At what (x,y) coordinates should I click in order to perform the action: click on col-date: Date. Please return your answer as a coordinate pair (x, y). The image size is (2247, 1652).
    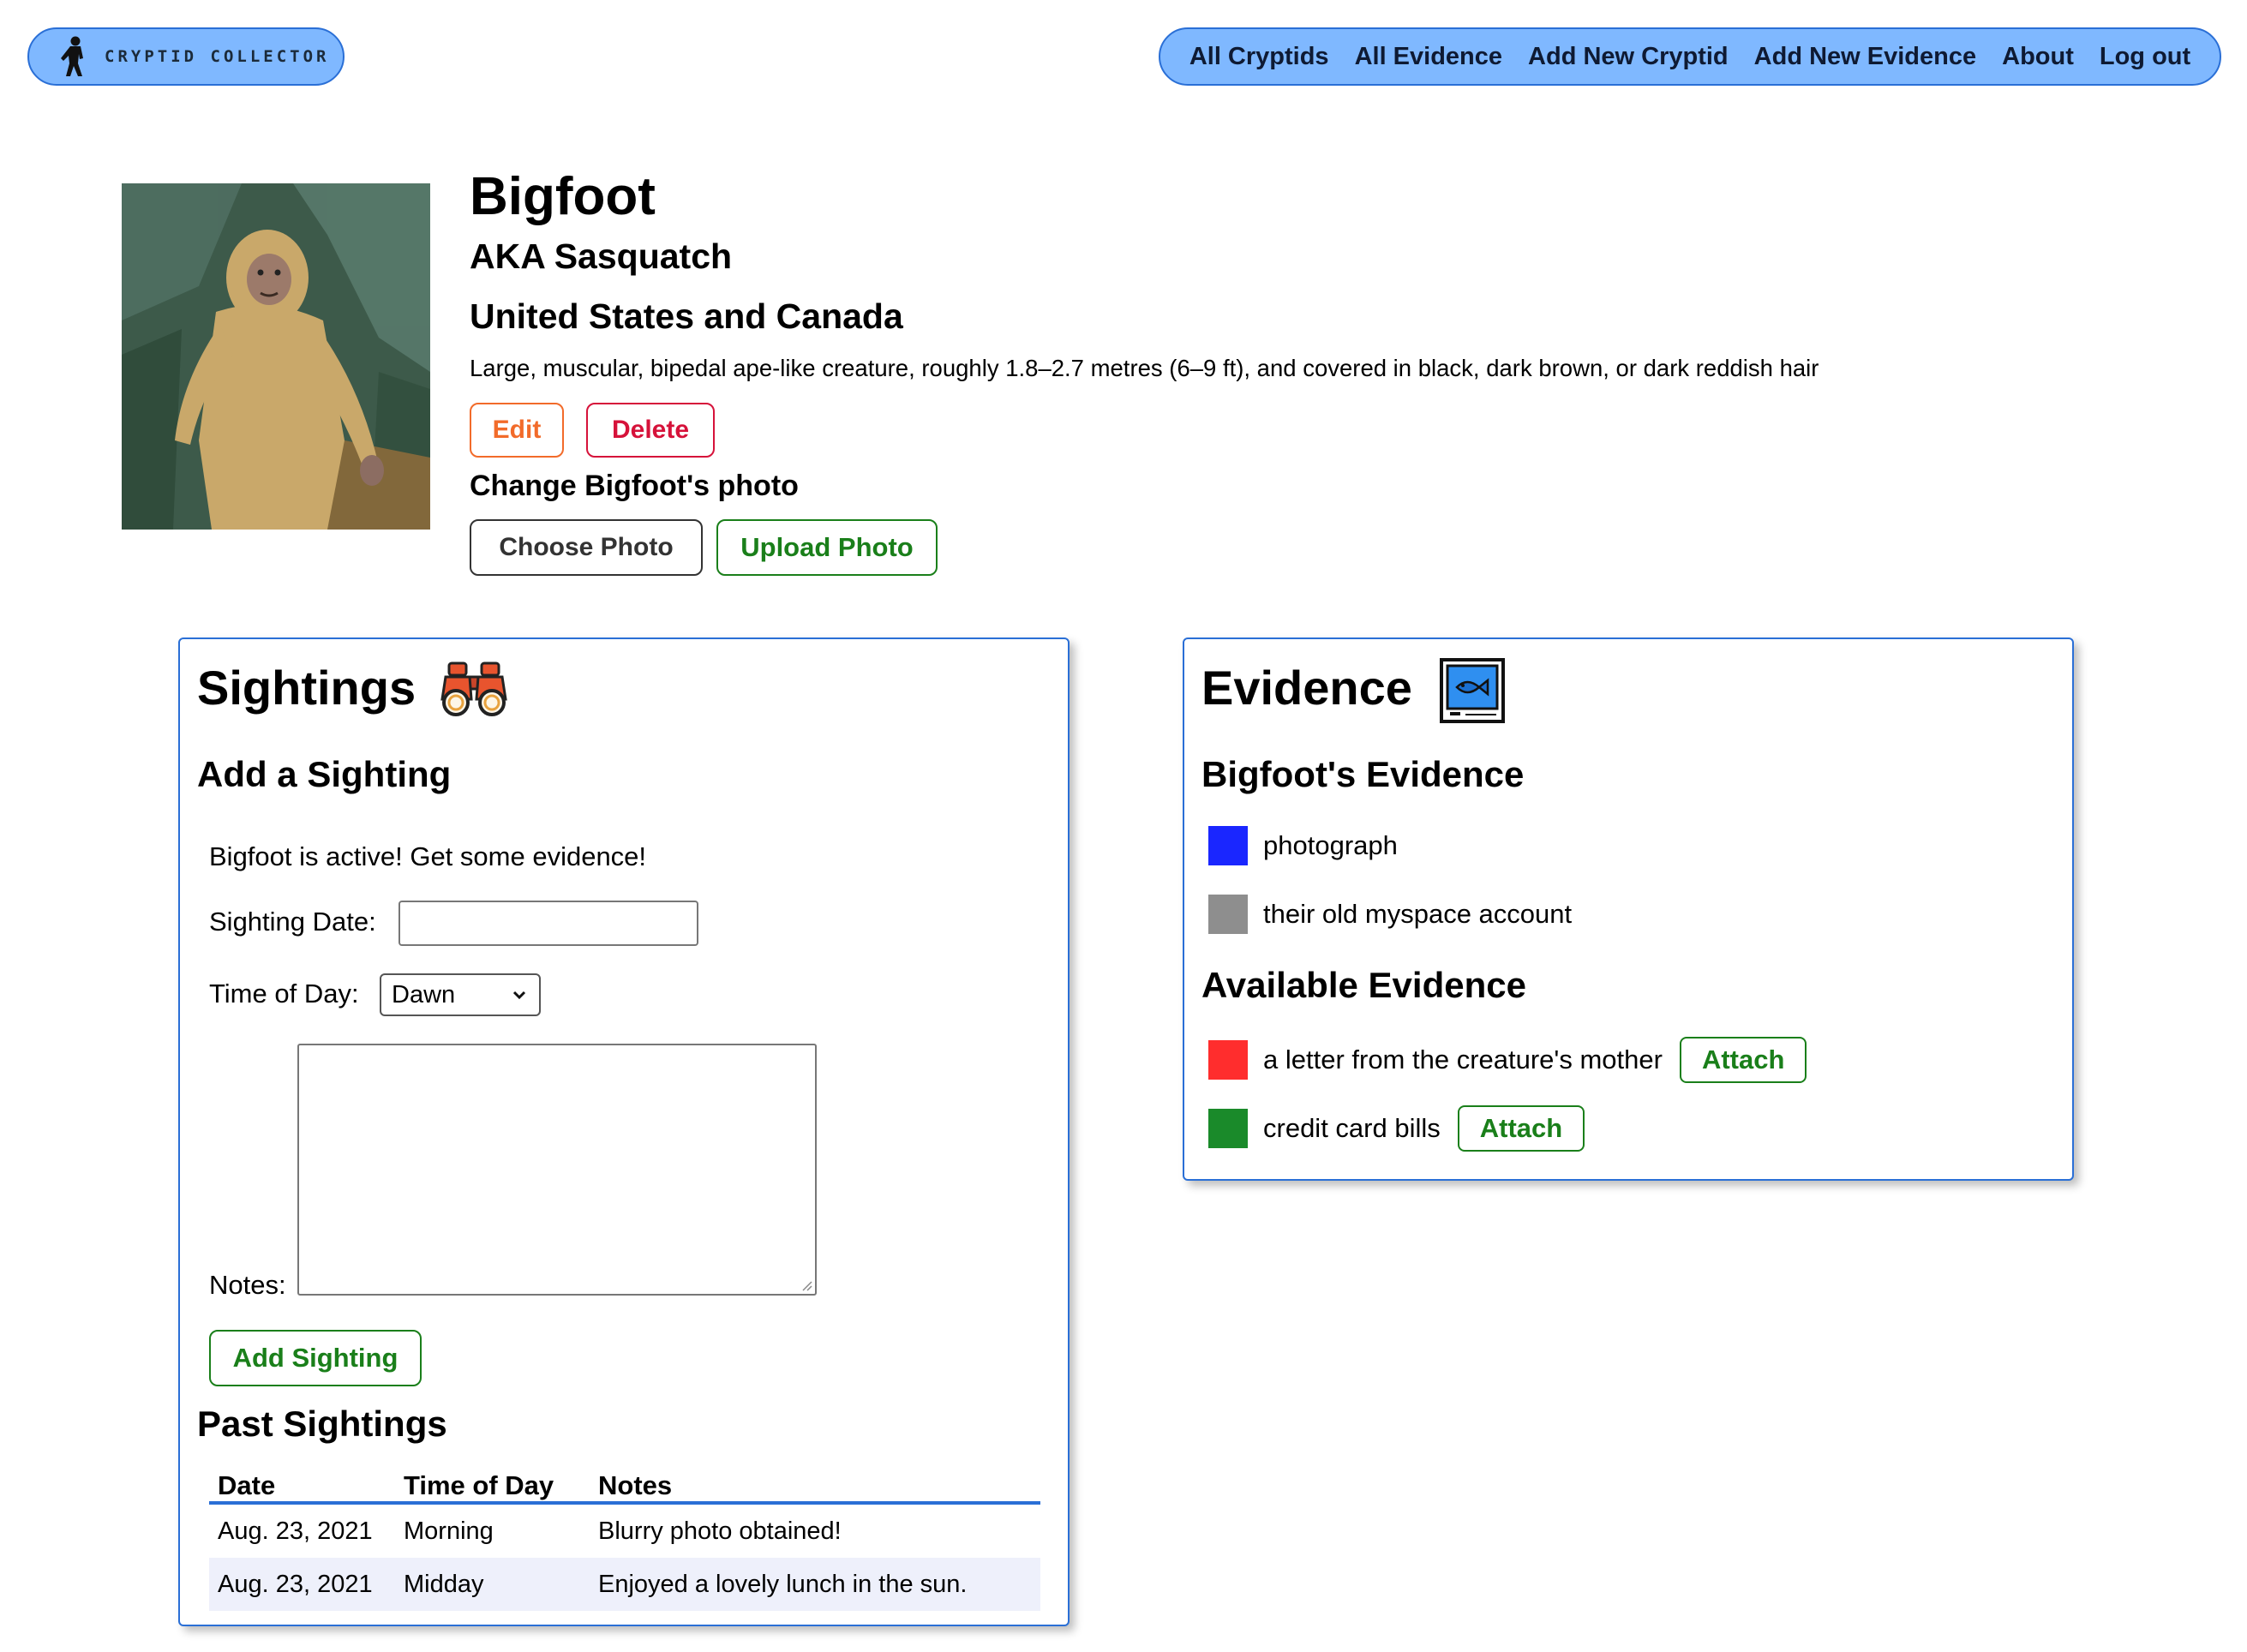
    Looking at the image, I should click on (247, 1485).